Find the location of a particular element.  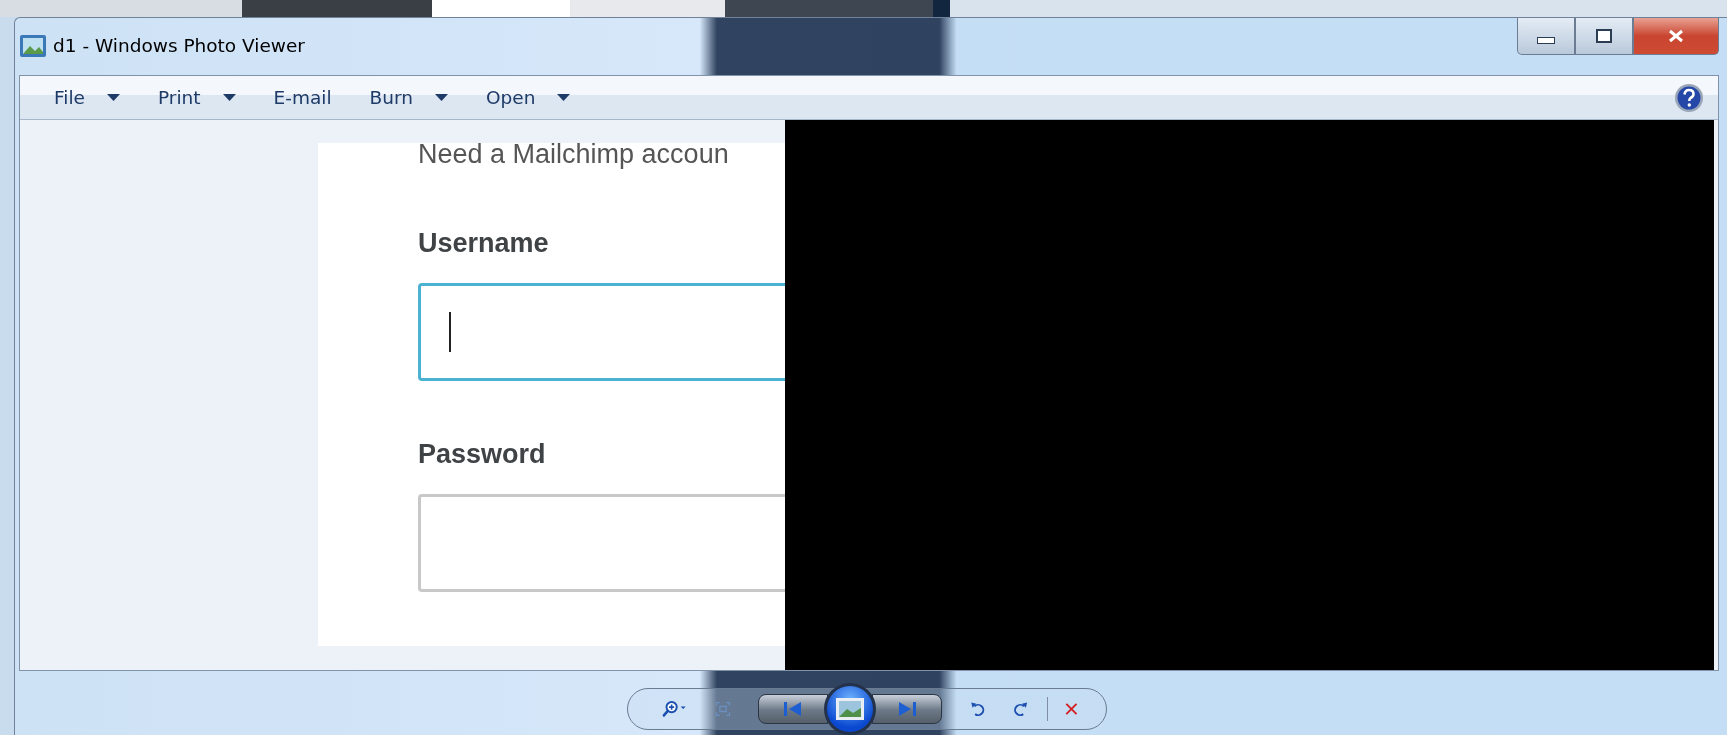

maximize-button is located at coordinates (1604, 36).